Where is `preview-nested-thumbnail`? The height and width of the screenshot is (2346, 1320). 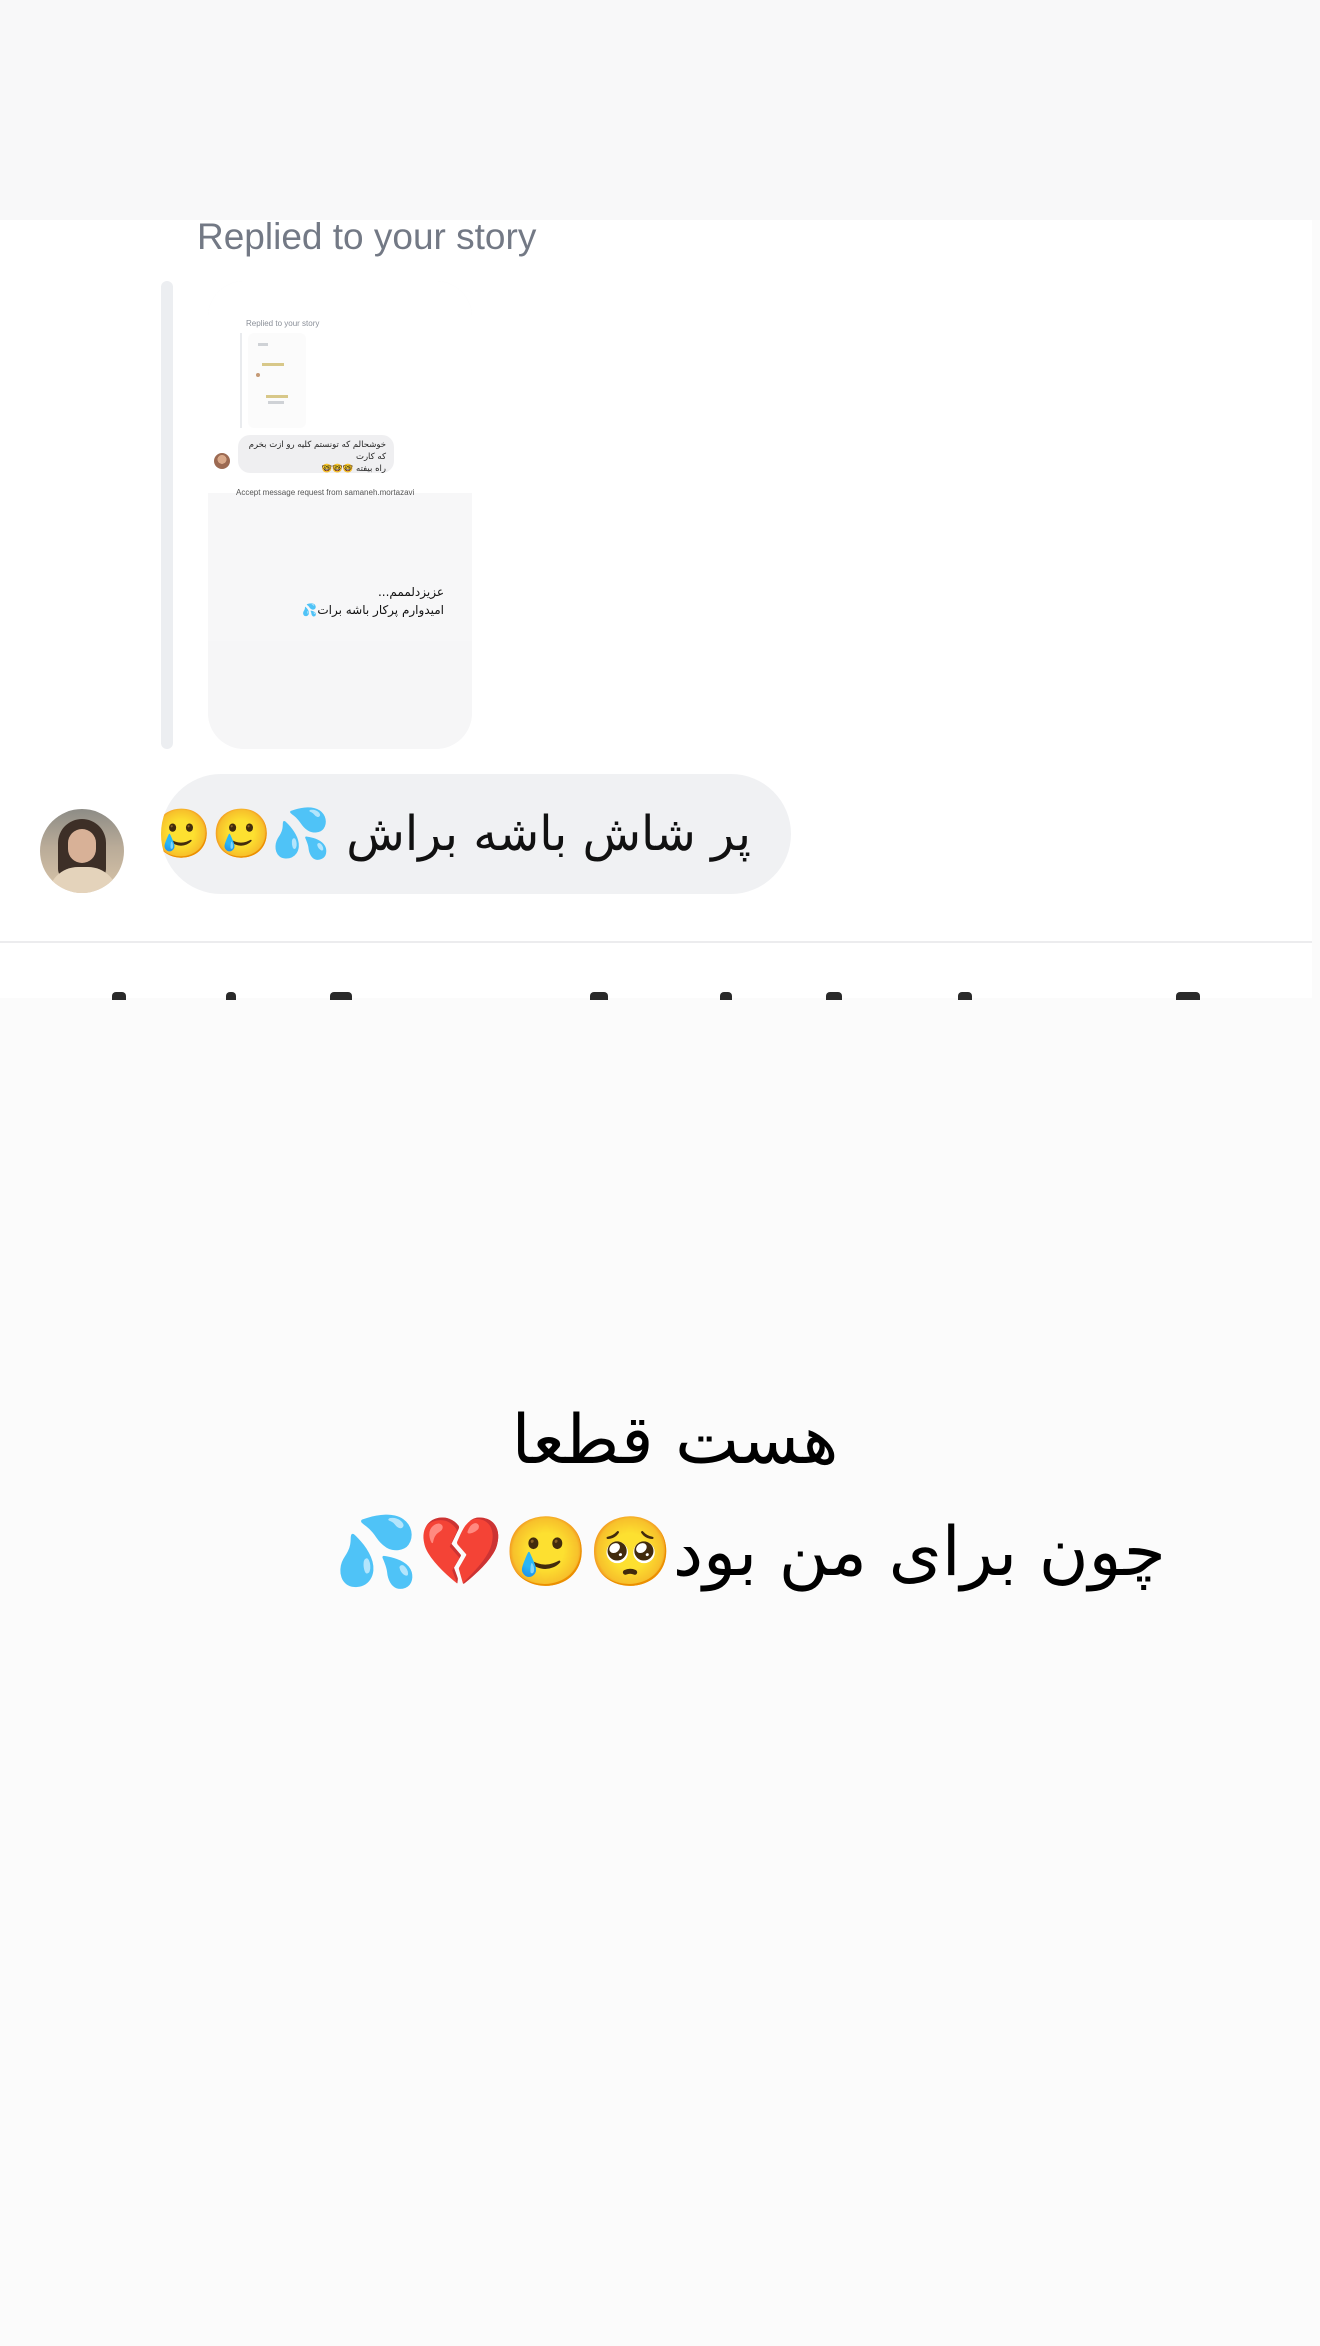
preview-nested-thumbnail is located at coordinates (277, 380).